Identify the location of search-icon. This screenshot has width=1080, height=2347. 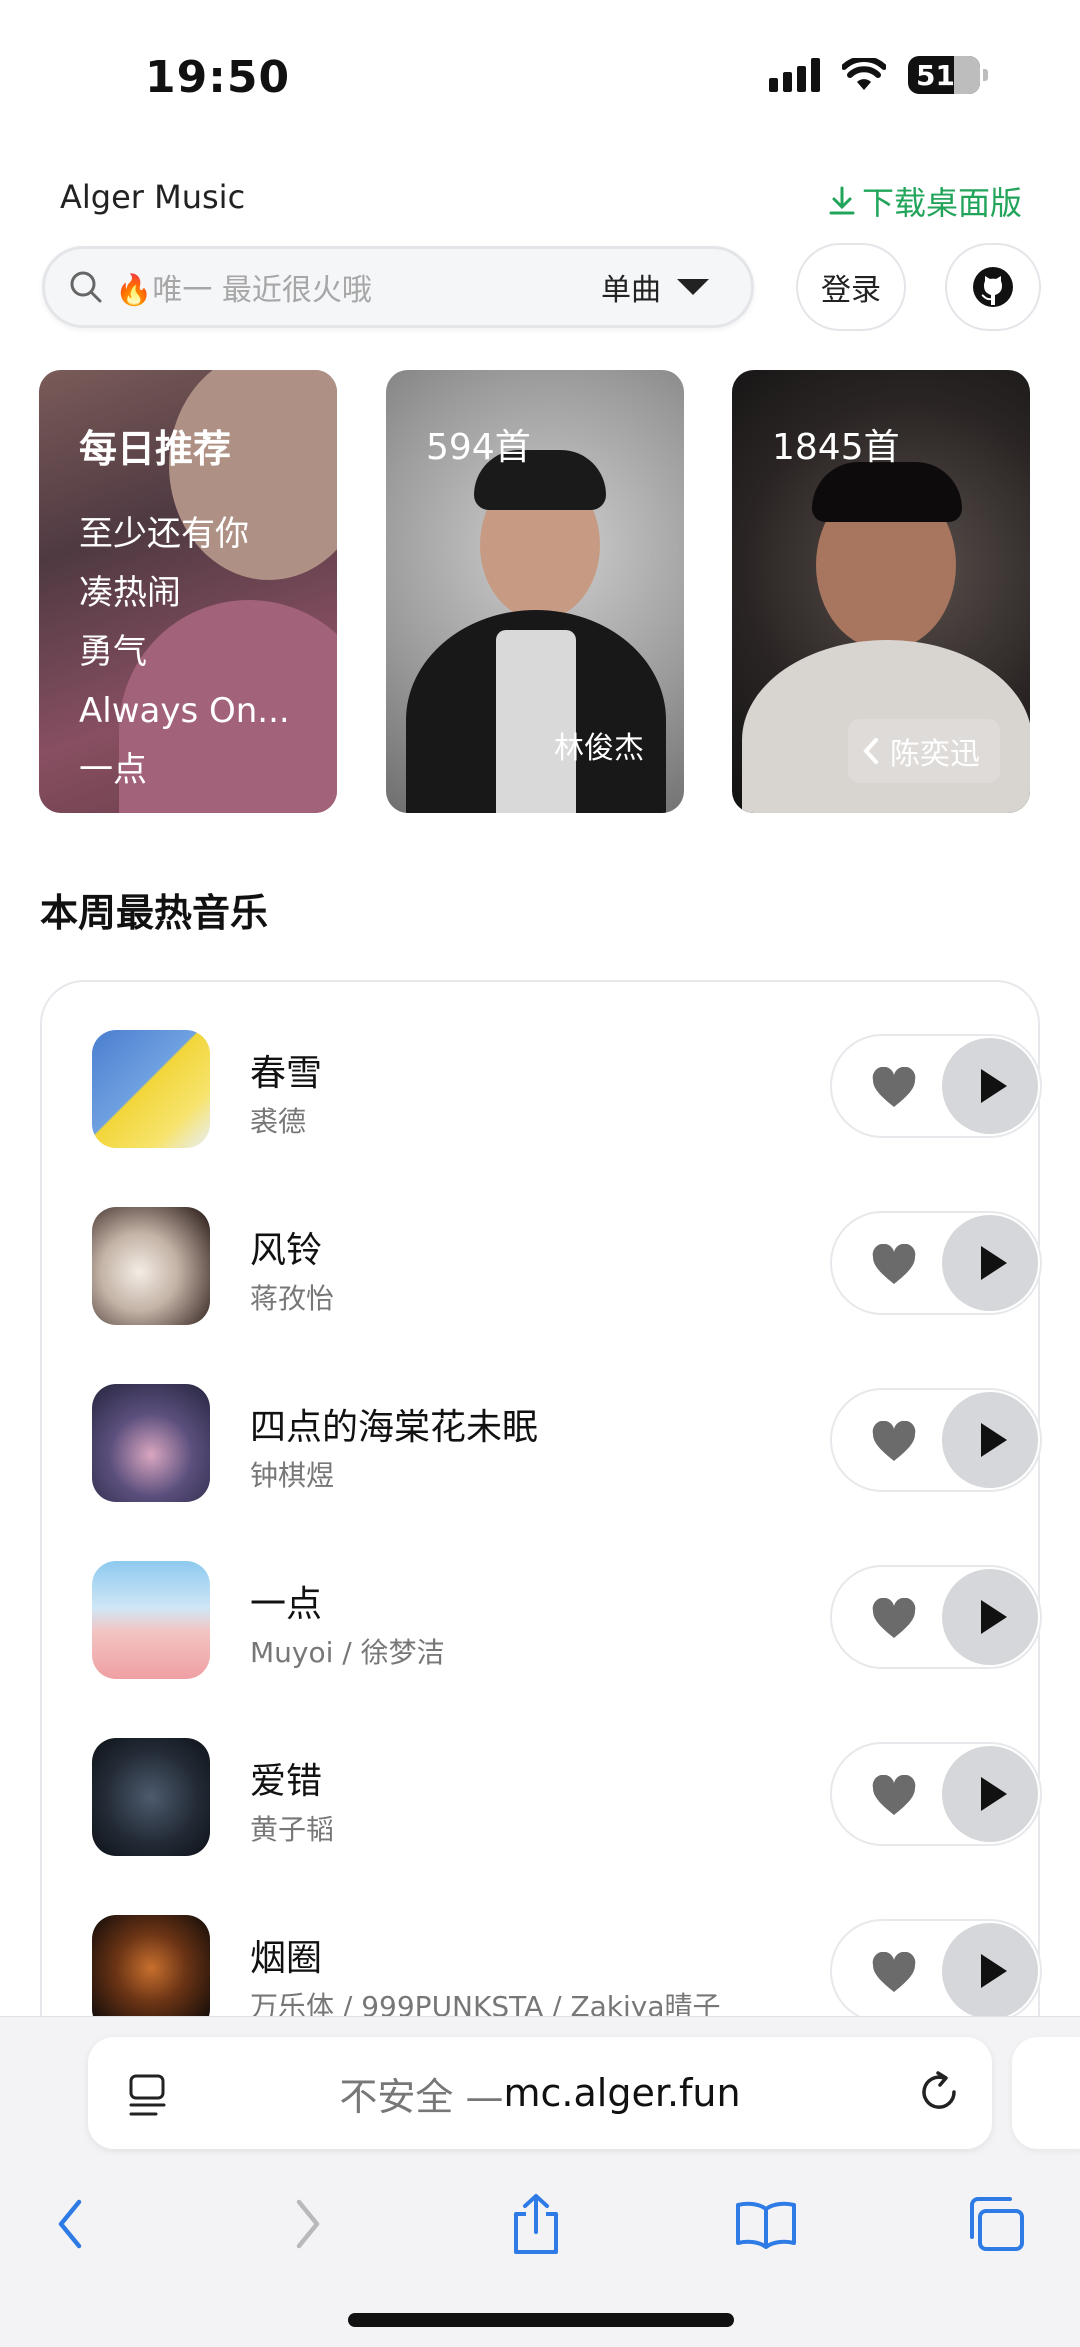
(86, 287).